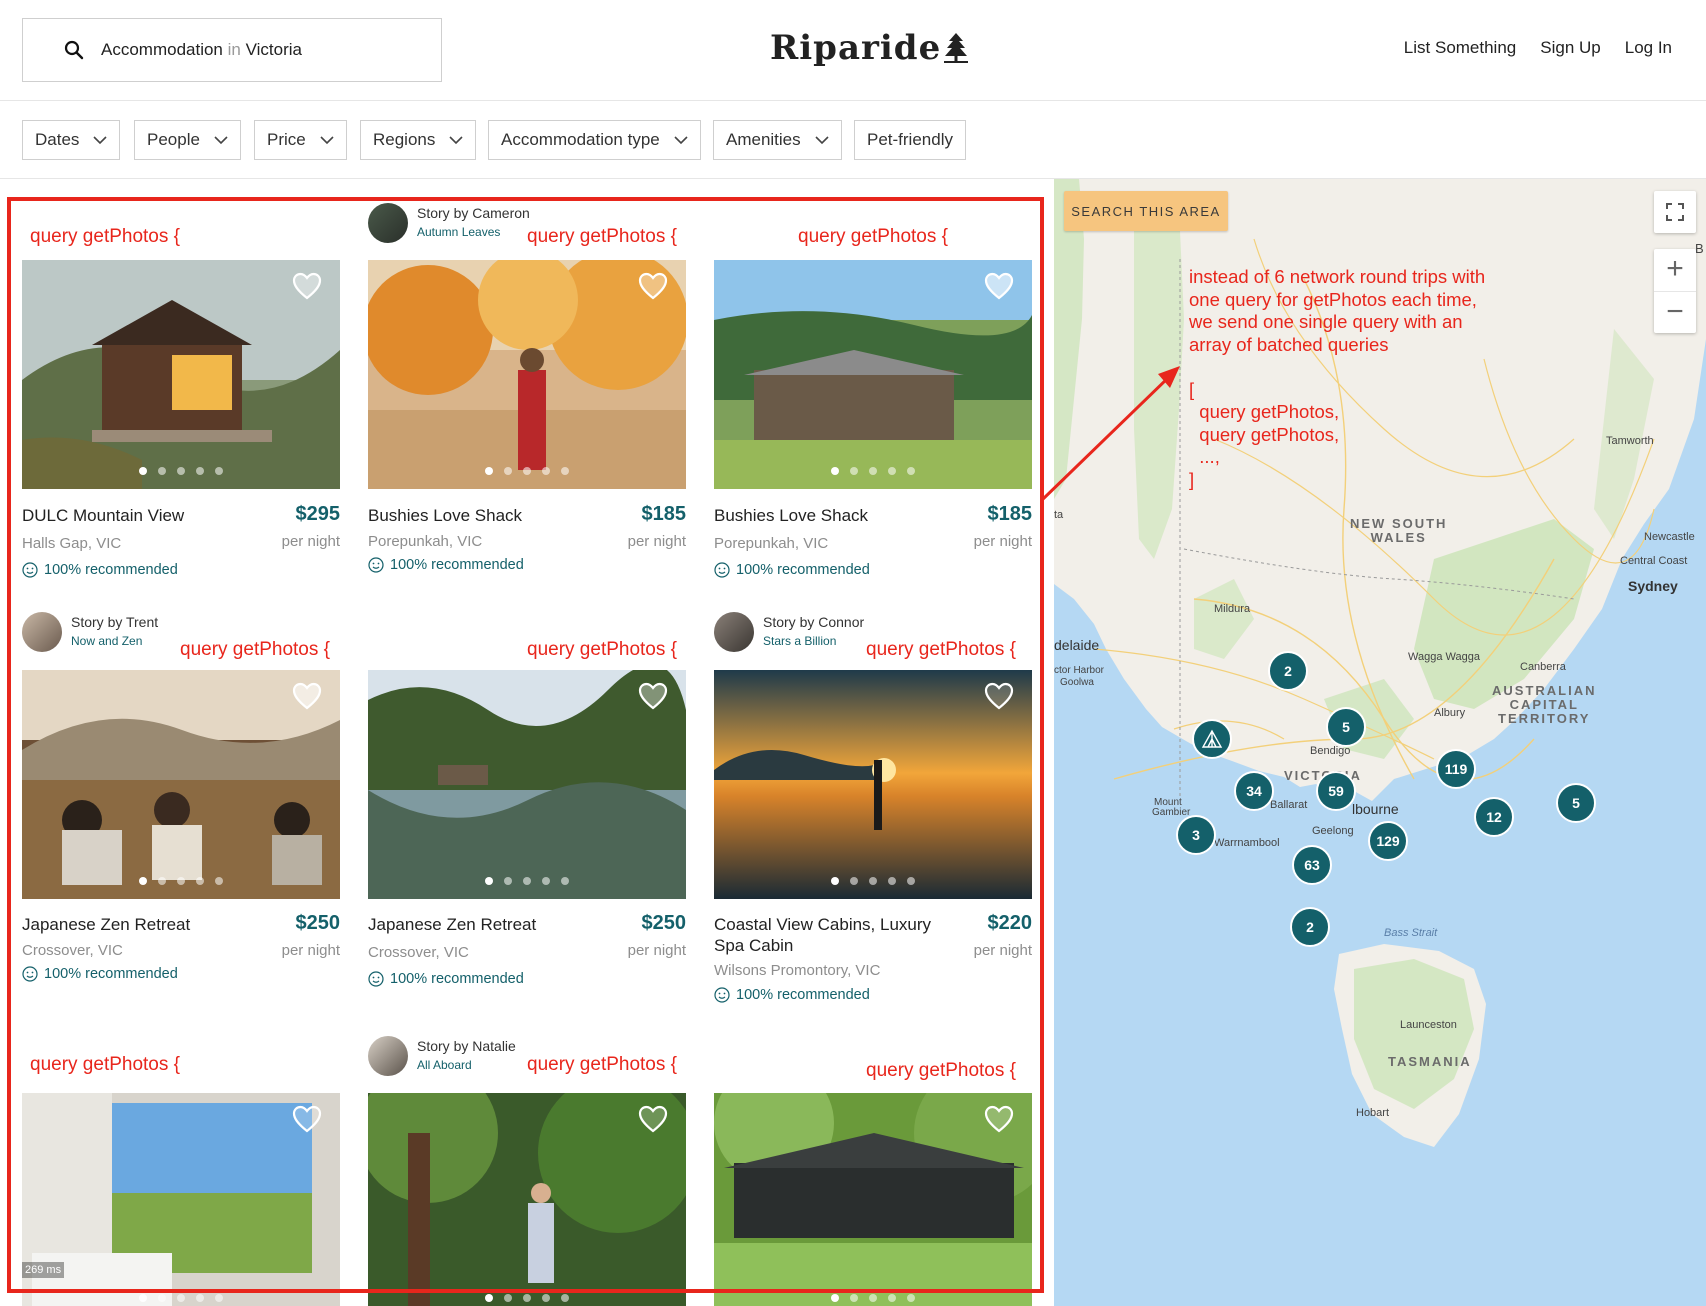 This screenshot has width=1706, height=1306. Describe the element at coordinates (466, 1046) in the screenshot. I see `story-author: Story by Natalie` at that location.